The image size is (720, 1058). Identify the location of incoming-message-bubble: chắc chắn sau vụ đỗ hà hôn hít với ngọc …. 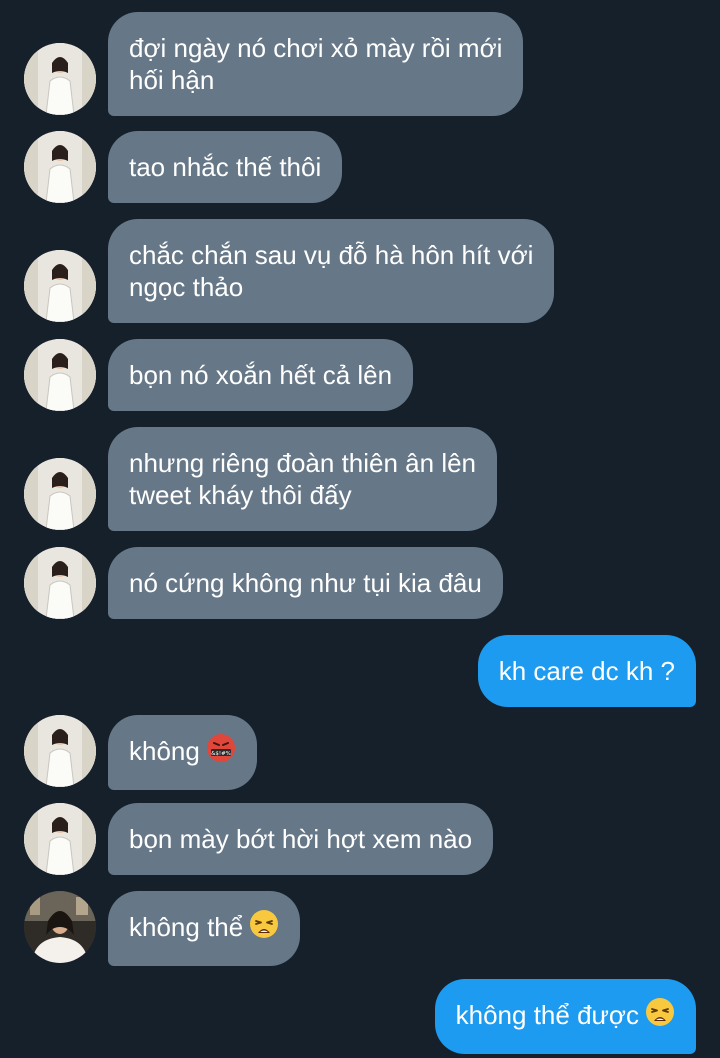
(331, 271).